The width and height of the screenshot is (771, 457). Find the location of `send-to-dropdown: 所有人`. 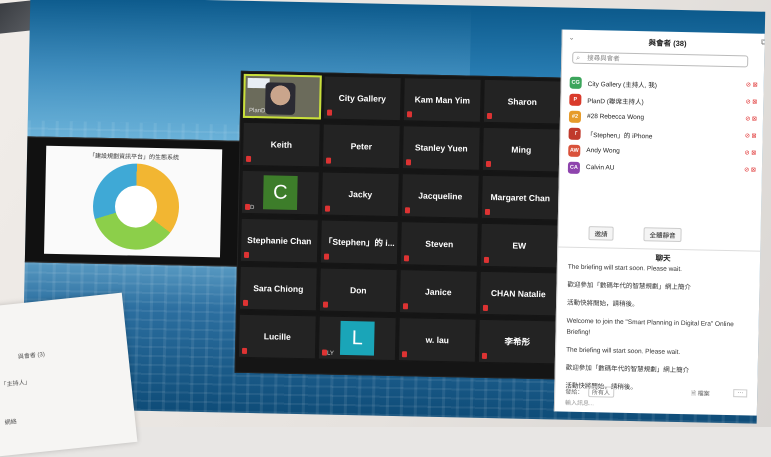

send-to-dropdown: 所有人 is located at coordinates (601, 392).